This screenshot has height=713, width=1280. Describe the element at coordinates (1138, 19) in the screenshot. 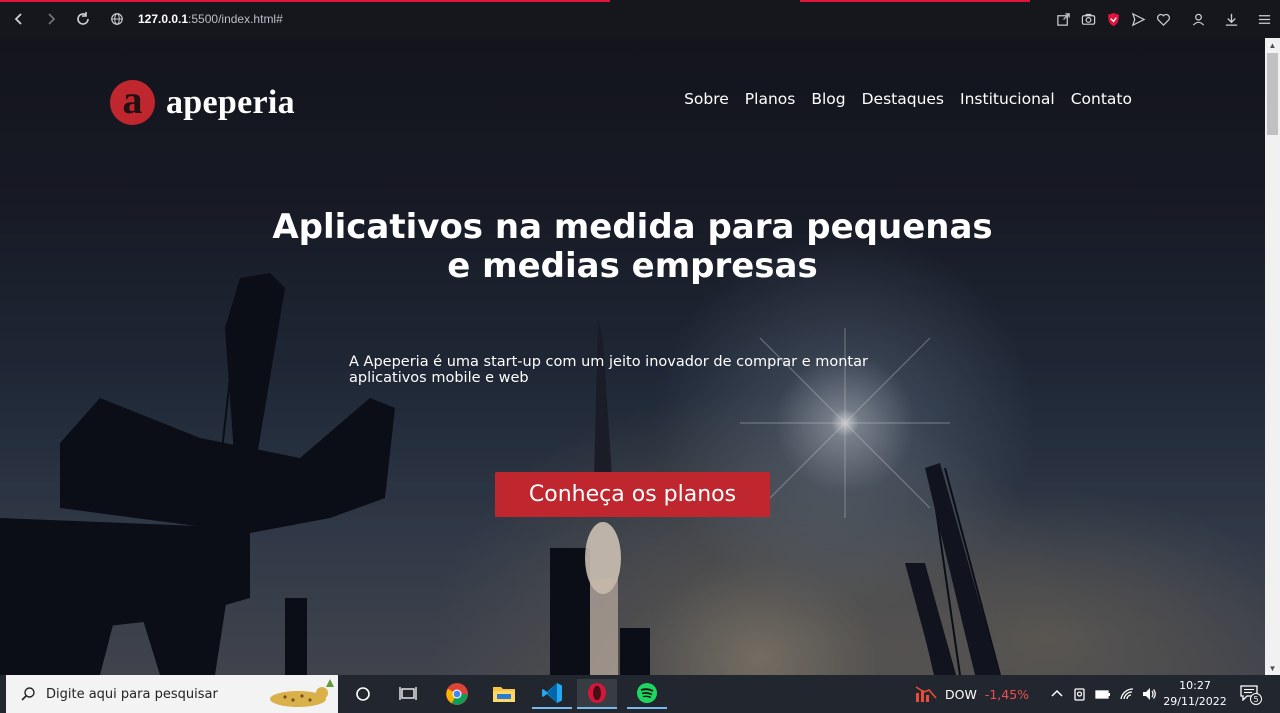

I see `send-icon` at that location.